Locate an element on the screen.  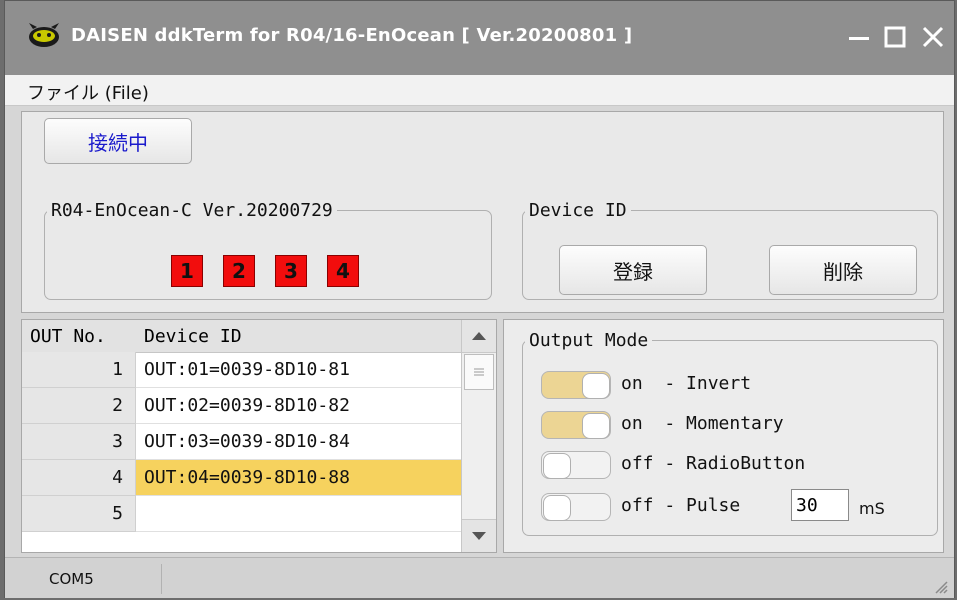
device-id-cell is located at coordinates (299, 514).